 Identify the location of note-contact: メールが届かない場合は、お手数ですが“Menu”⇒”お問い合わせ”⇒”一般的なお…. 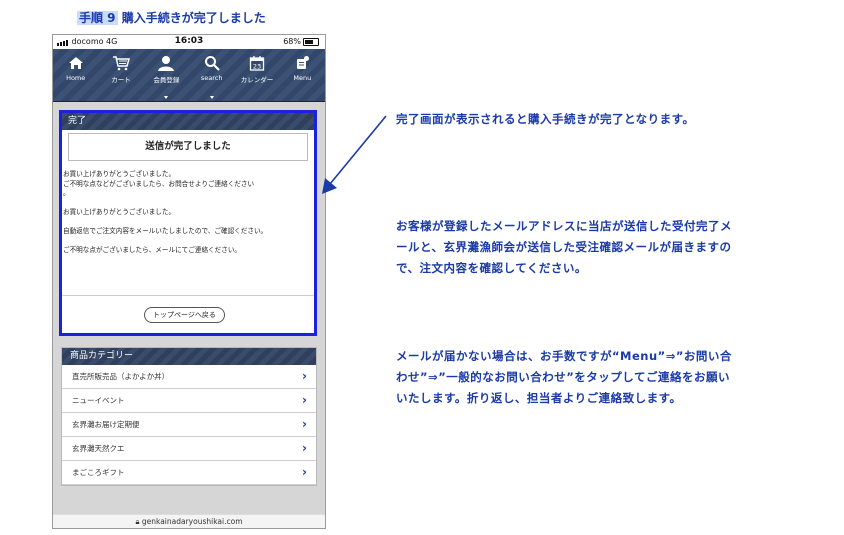
(564, 377).